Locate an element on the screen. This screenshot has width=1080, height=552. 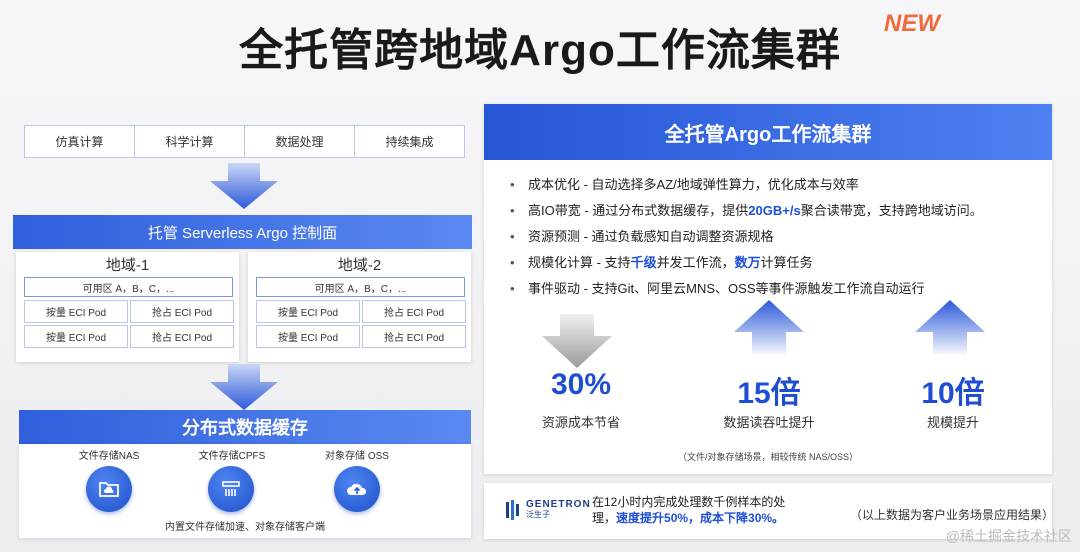
region-title: 地域-1 is located at coordinates (127, 265).